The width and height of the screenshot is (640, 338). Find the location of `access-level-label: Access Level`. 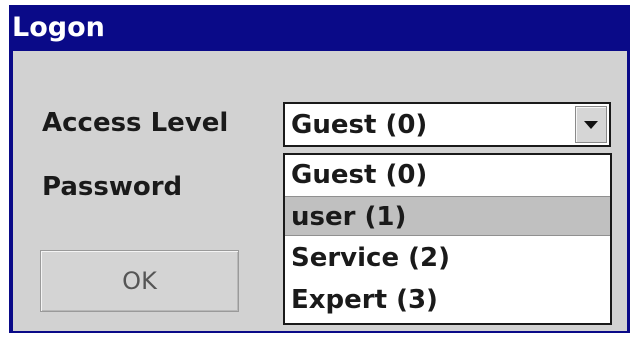

access-level-label: Access Level is located at coordinates (135, 123).